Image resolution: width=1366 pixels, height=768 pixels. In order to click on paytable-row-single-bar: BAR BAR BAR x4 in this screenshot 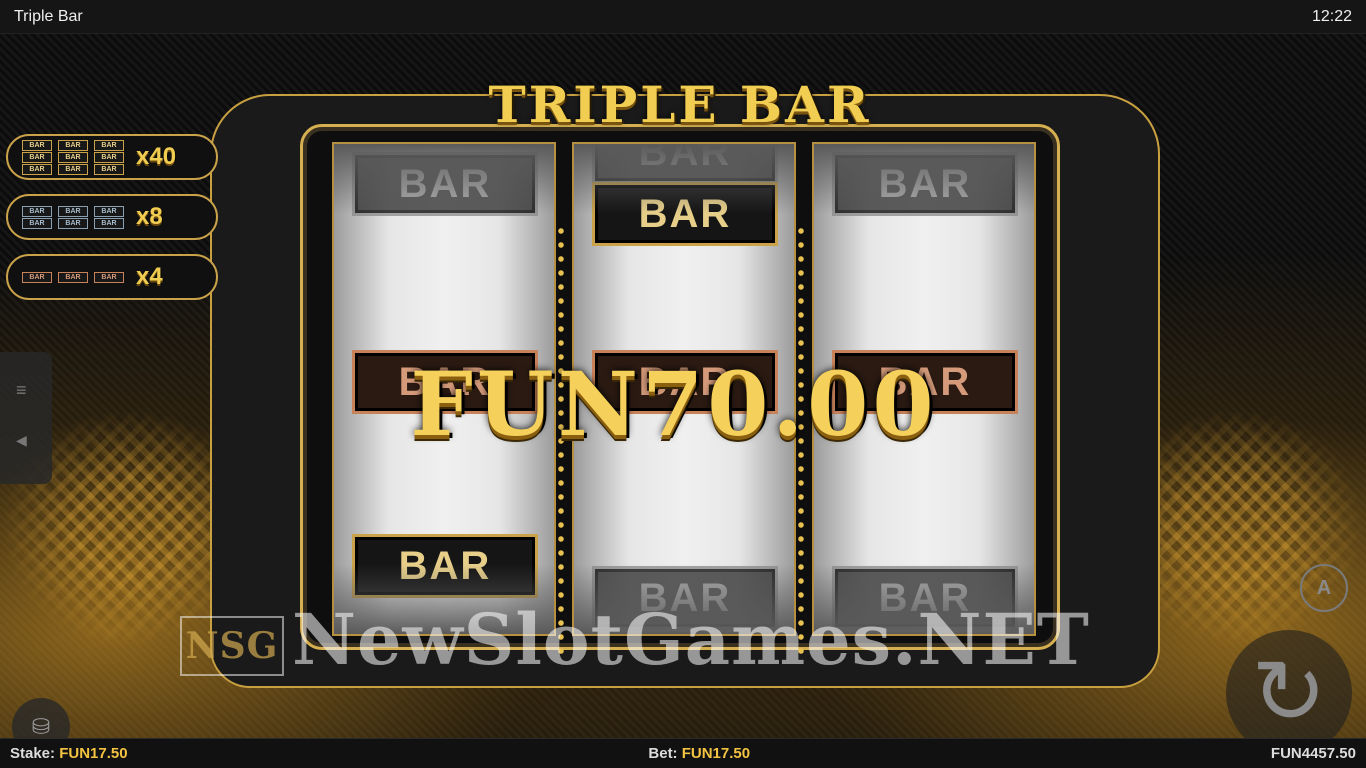, I will do `click(112, 277)`.